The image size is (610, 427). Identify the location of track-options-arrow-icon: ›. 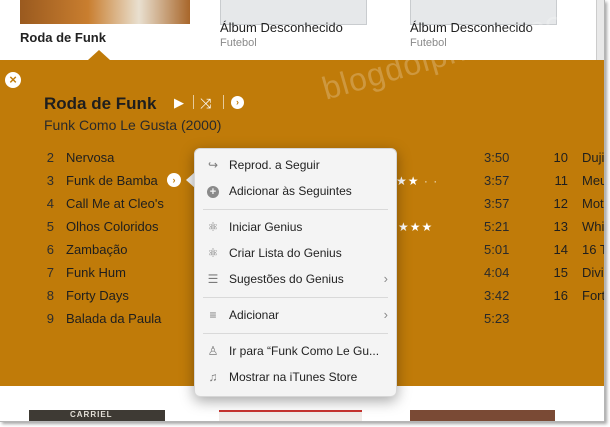
(174, 180).